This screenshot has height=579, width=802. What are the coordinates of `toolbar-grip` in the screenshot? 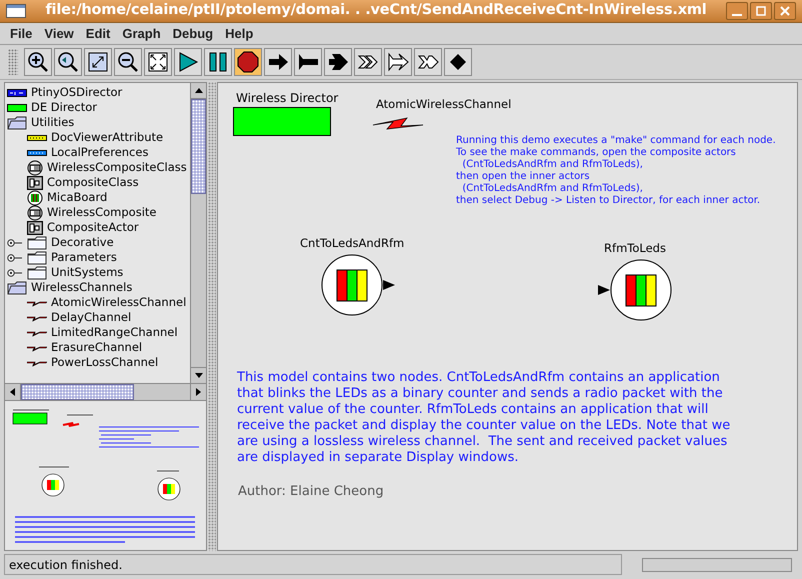 It's located at (13, 62).